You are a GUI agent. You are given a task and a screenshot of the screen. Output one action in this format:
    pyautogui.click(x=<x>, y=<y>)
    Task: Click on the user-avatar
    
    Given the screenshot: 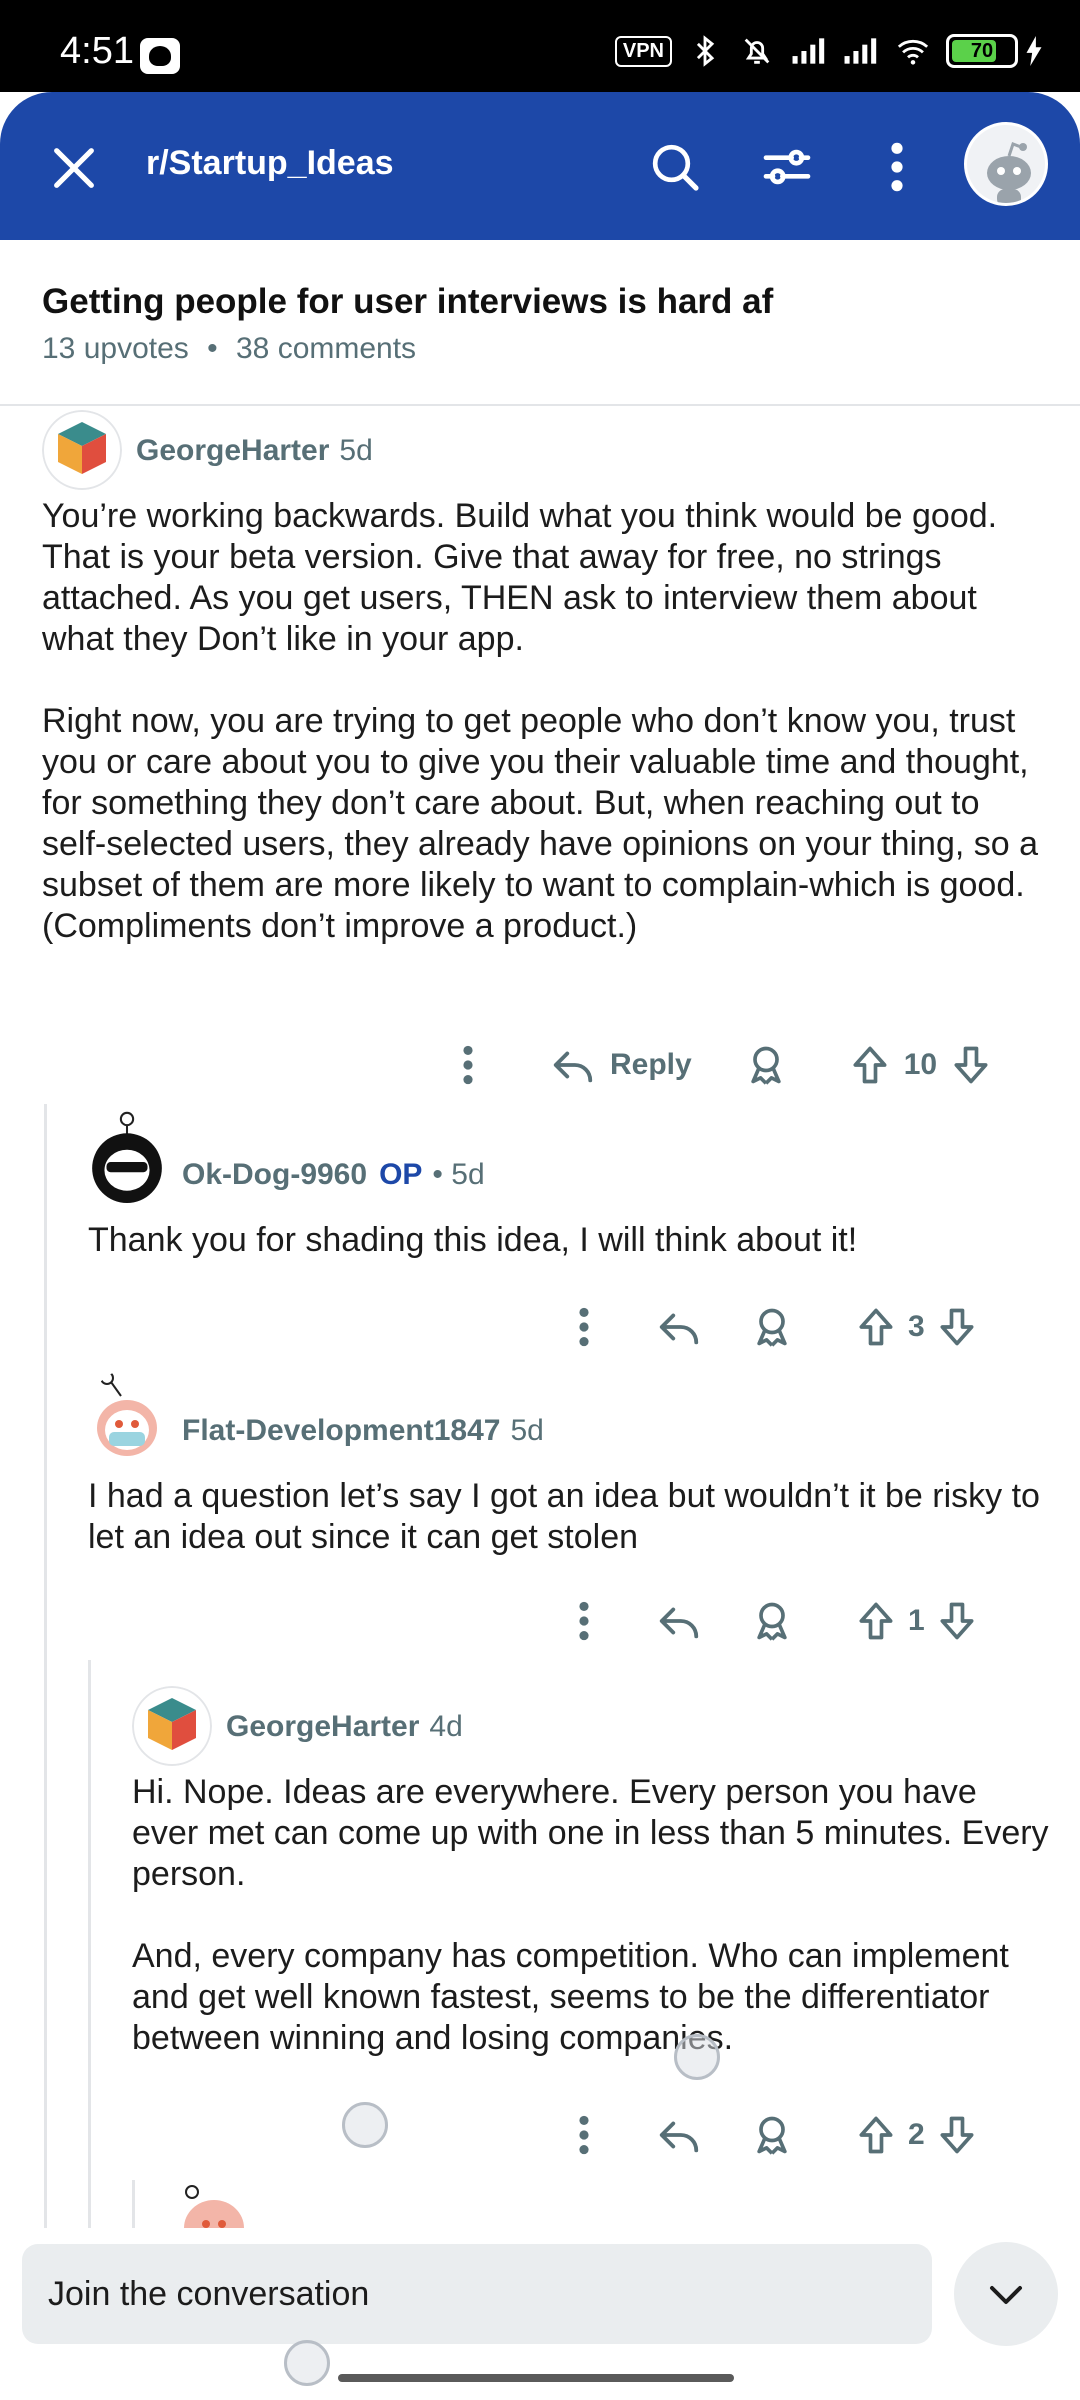 What is the action you would take?
    pyautogui.click(x=1006, y=164)
    